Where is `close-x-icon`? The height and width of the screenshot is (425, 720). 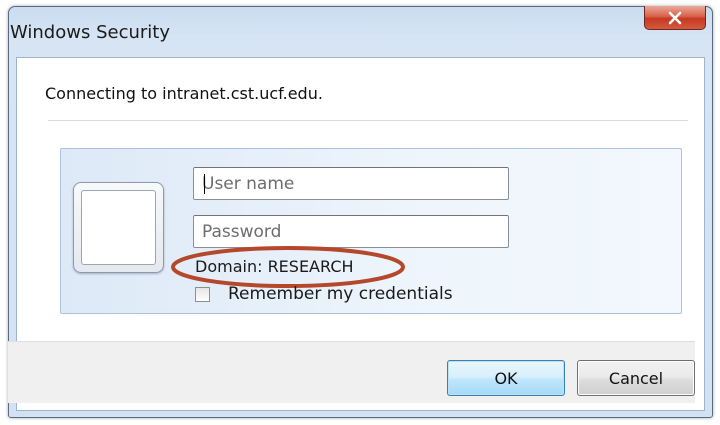 close-x-icon is located at coordinates (675, 18).